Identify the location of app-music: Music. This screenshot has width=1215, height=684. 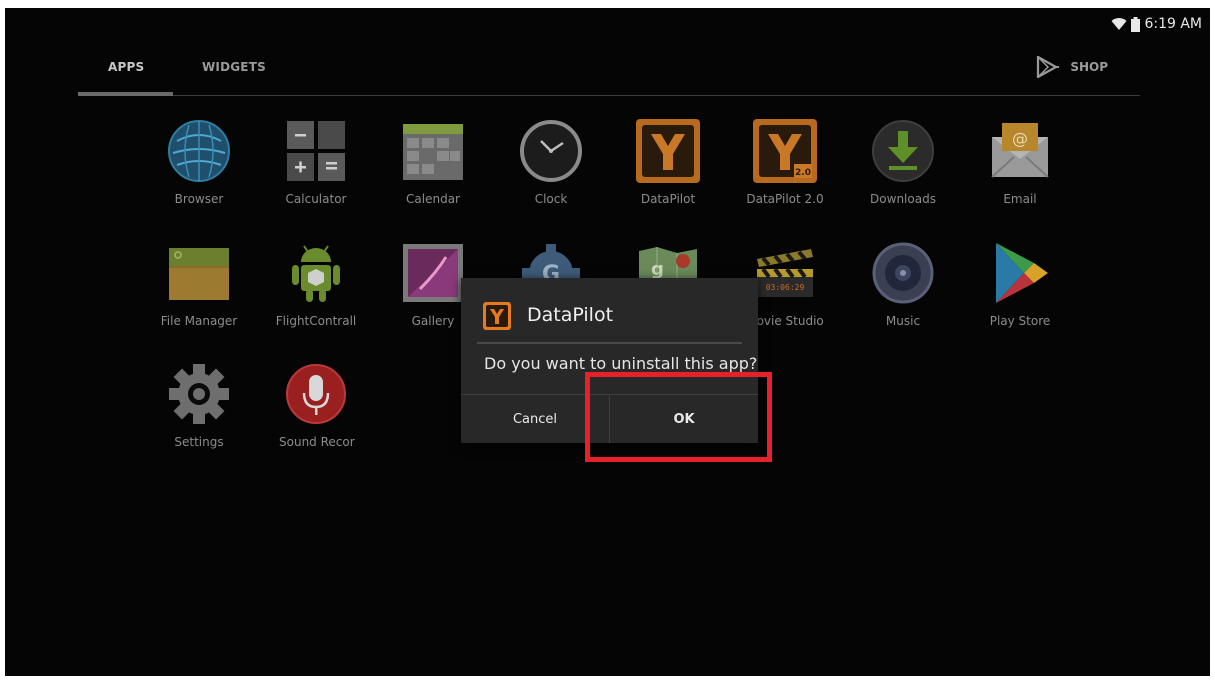
(903, 290).